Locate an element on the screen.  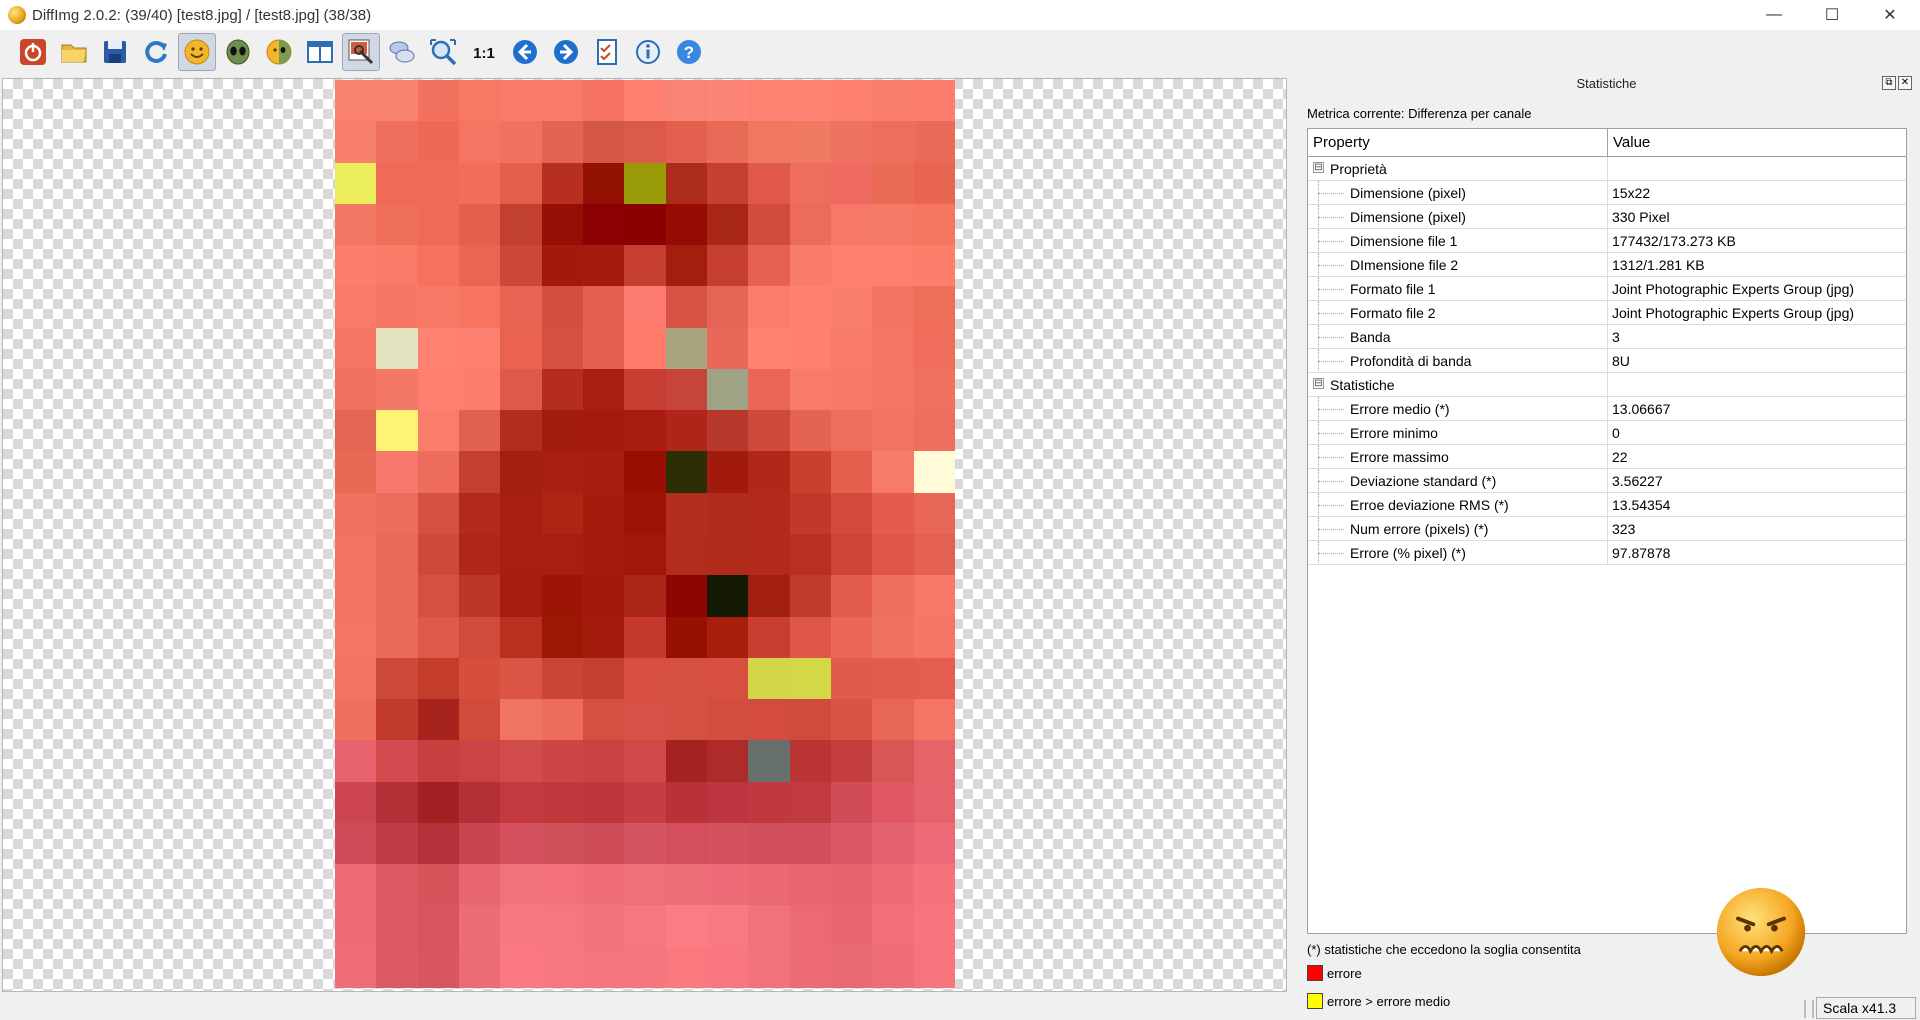
column-header-value: Value is located at coordinates (1757, 142).